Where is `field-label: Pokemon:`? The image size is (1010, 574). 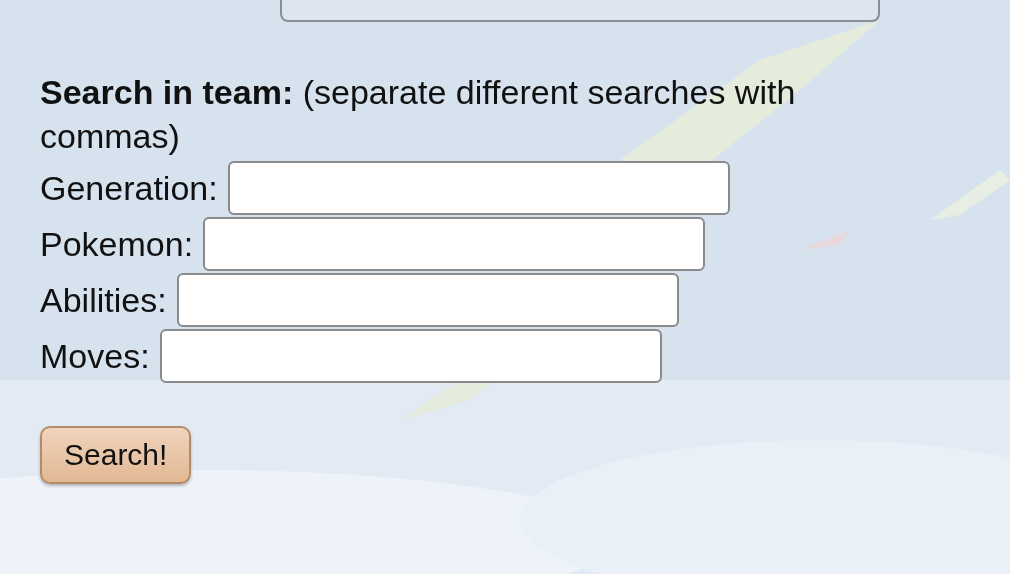
field-label: Pokemon: is located at coordinates (117, 244).